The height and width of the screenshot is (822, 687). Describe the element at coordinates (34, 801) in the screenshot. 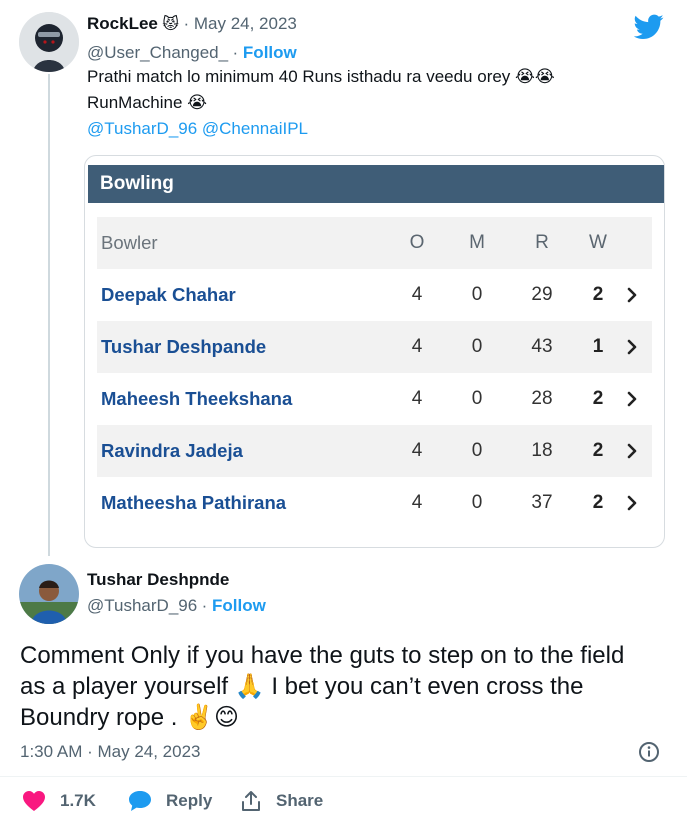

I see `heart-icon` at that location.